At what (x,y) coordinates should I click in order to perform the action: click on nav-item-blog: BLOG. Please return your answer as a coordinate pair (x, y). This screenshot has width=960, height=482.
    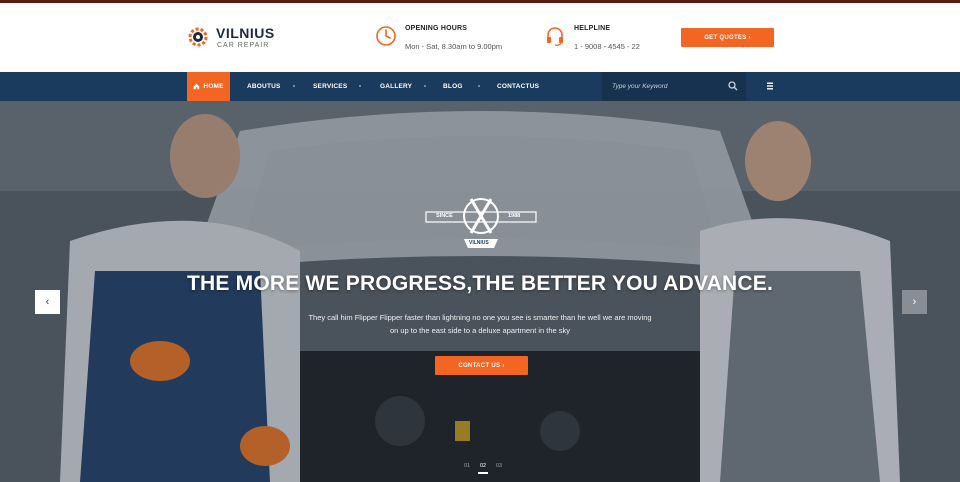
    Looking at the image, I should click on (453, 86).